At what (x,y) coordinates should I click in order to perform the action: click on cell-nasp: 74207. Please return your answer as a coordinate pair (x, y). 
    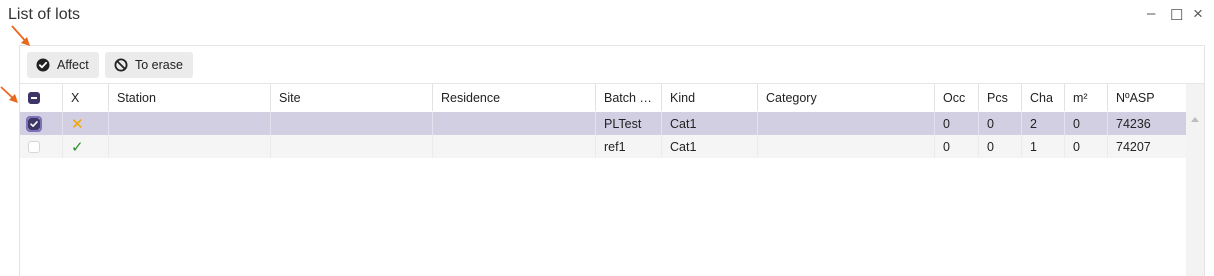
    Looking at the image, I should click on (1133, 146).